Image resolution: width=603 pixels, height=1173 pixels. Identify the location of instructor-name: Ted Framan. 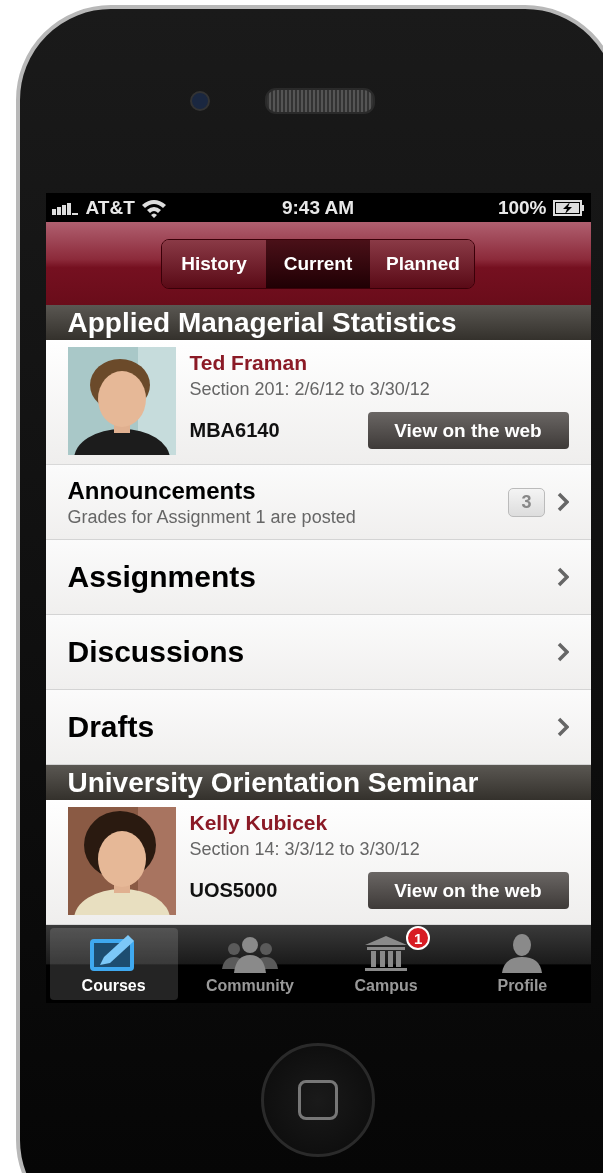
(248, 363).